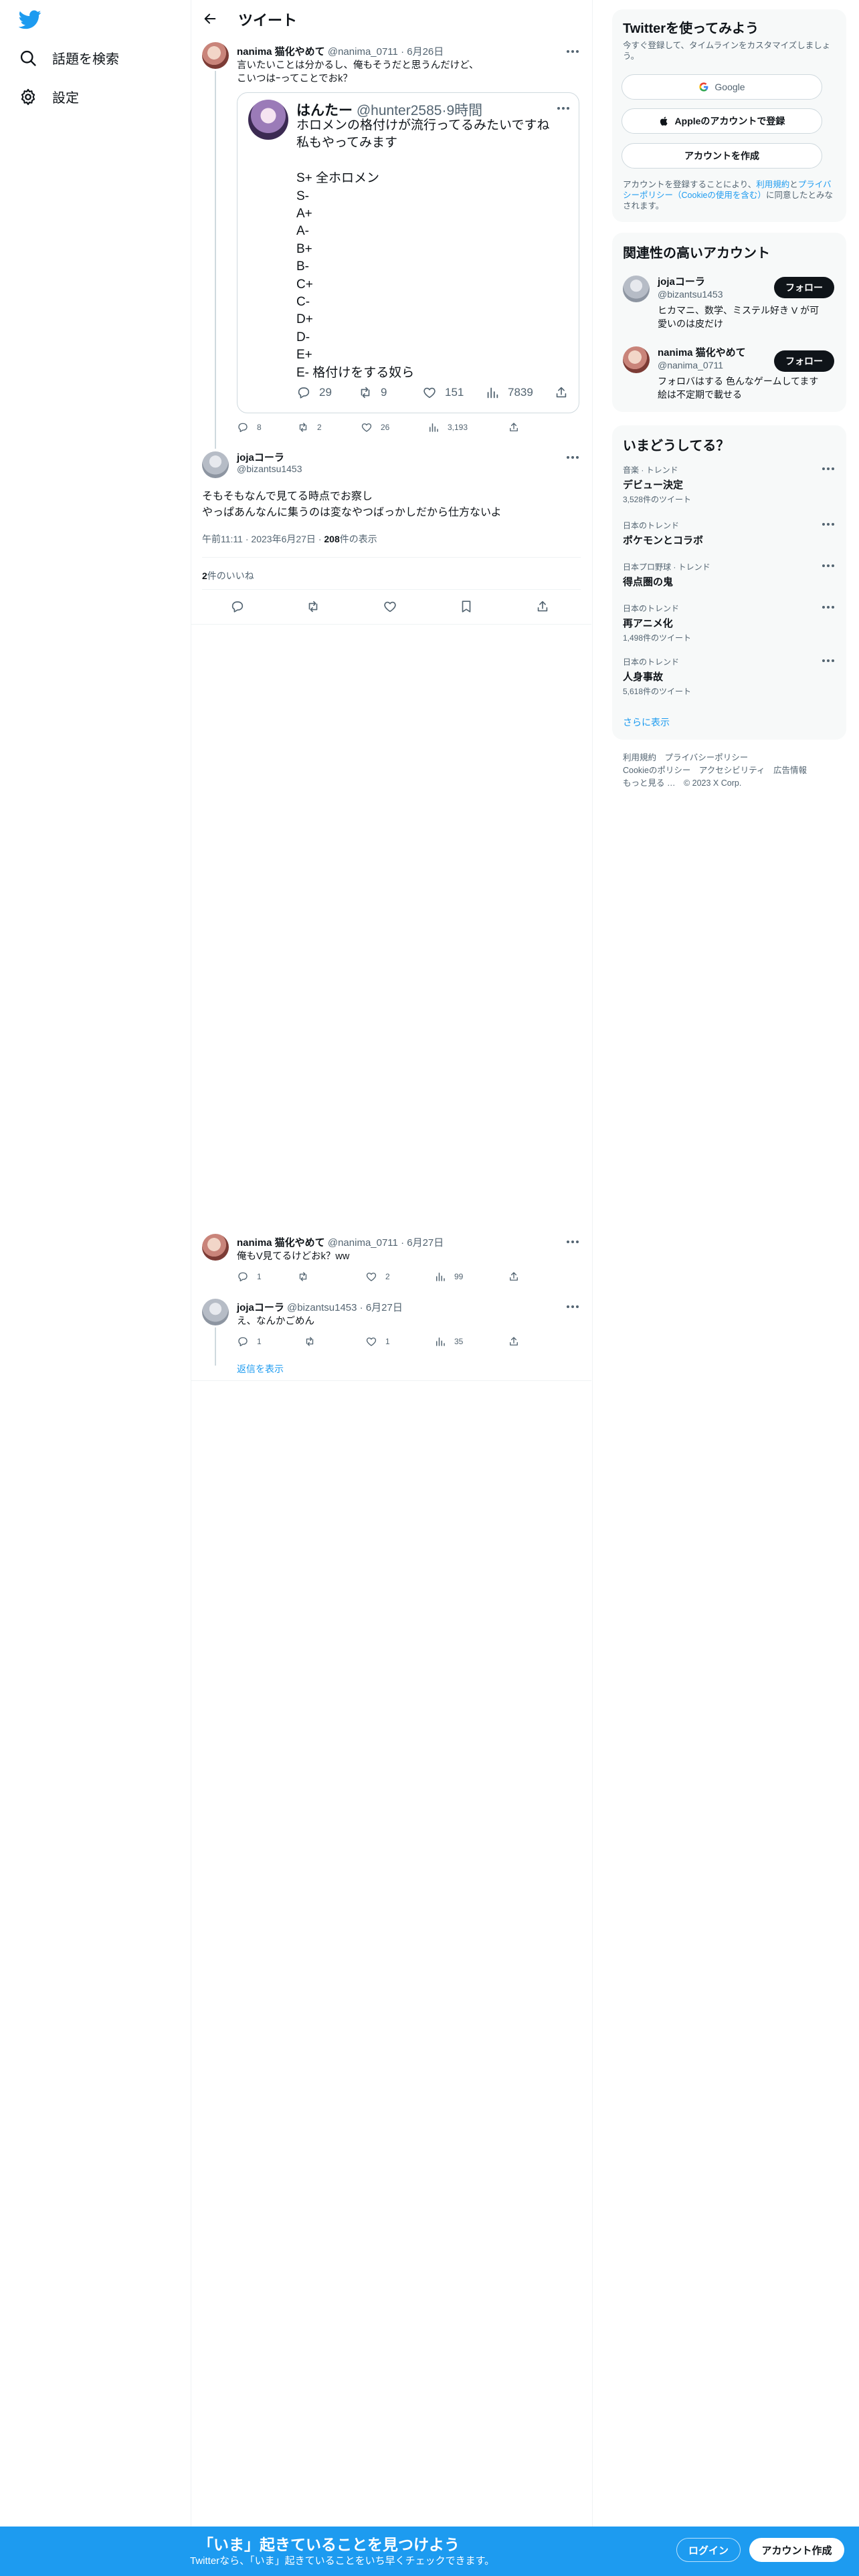  What do you see at coordinates (702, 352) in the screenshot?
I see `account-name: nanima 猫化やめて` at bounding box center [702, 352].